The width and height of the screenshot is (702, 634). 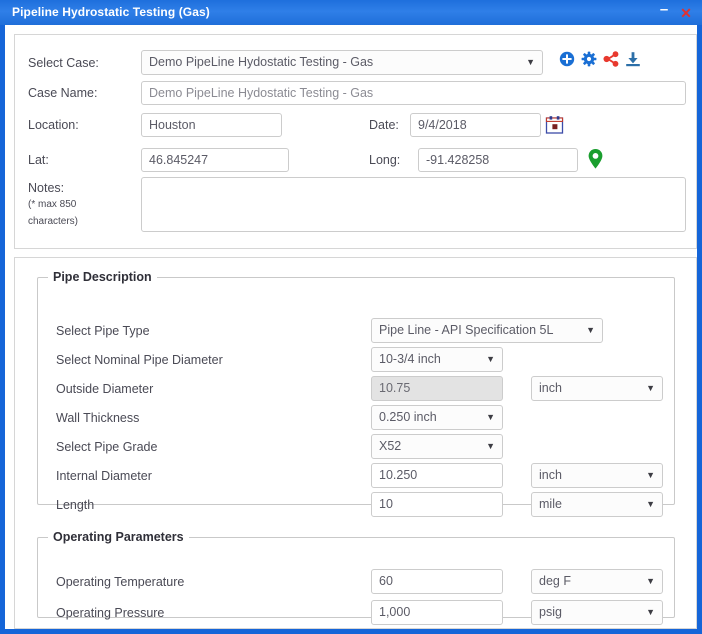 What do you see at coordinates (611, 59) in the screenshot?
I see `share-icon` at bounding box center [611, 59].